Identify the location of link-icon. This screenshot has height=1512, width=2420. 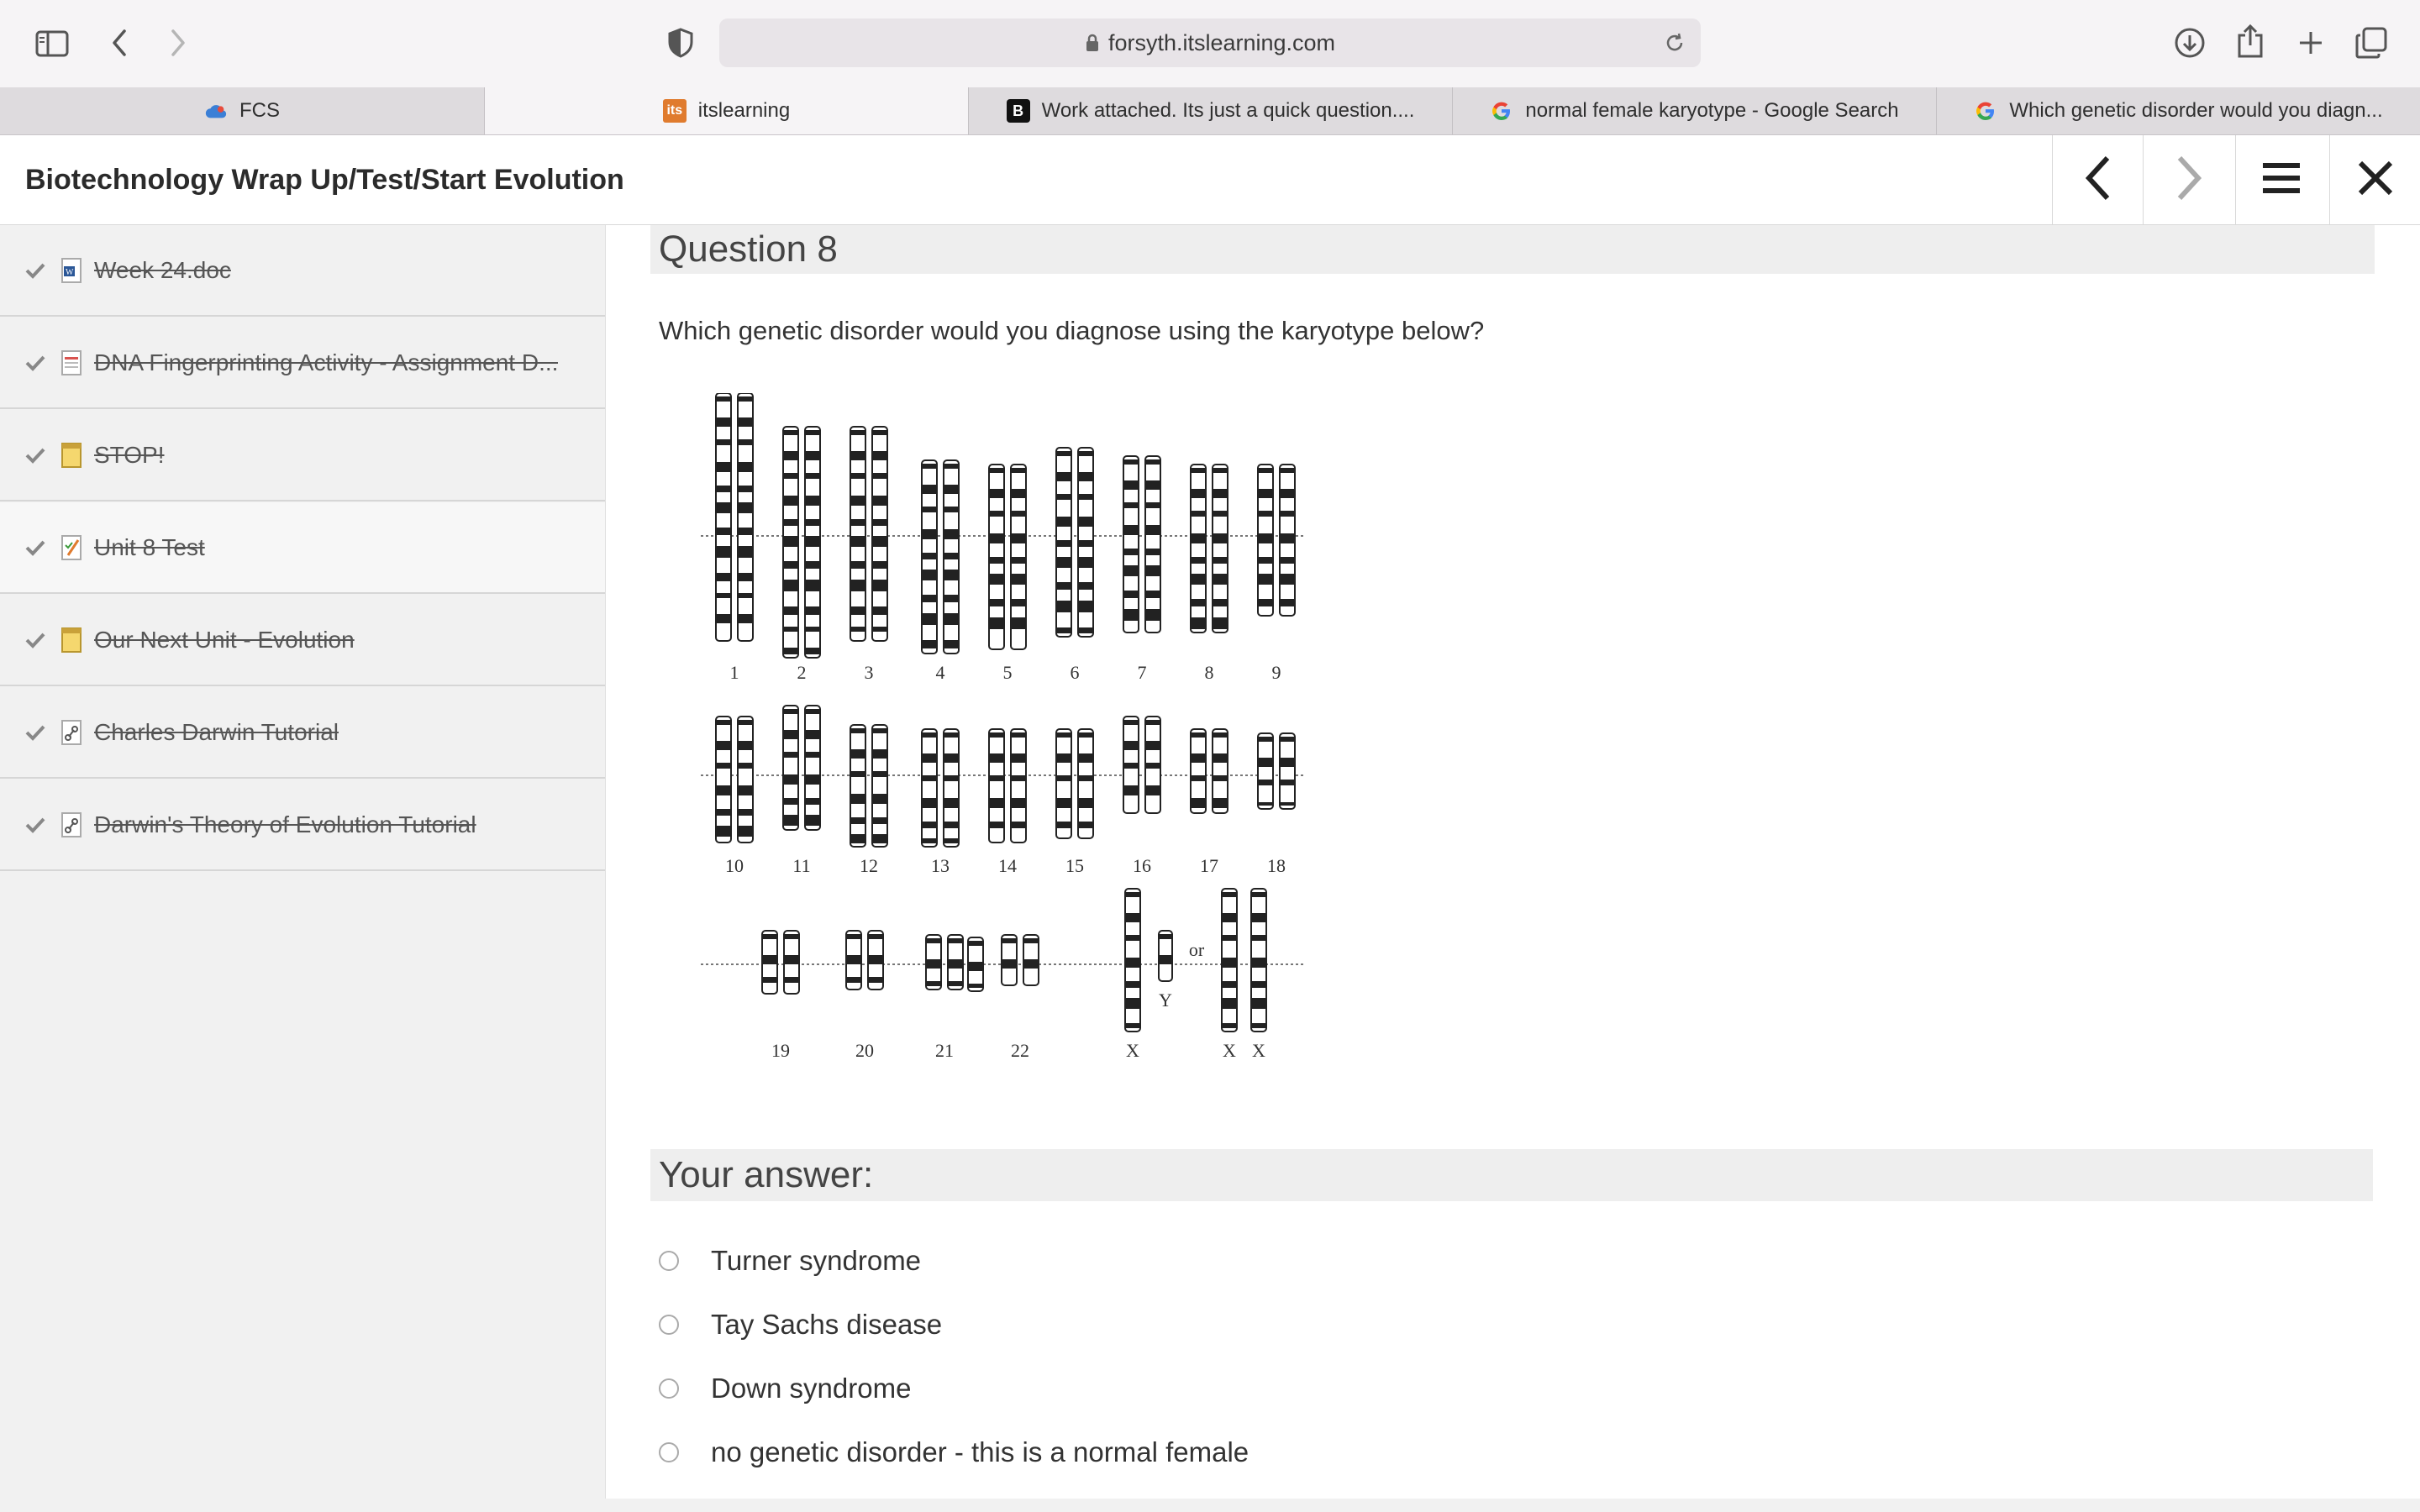
(71, 732).